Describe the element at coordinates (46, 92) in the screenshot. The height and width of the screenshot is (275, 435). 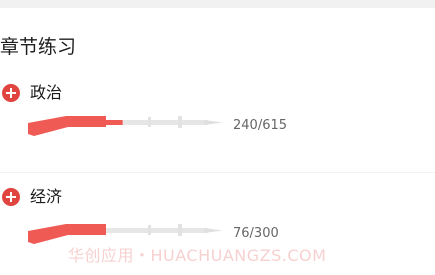
I see `chapter-name: 政治` at that location.